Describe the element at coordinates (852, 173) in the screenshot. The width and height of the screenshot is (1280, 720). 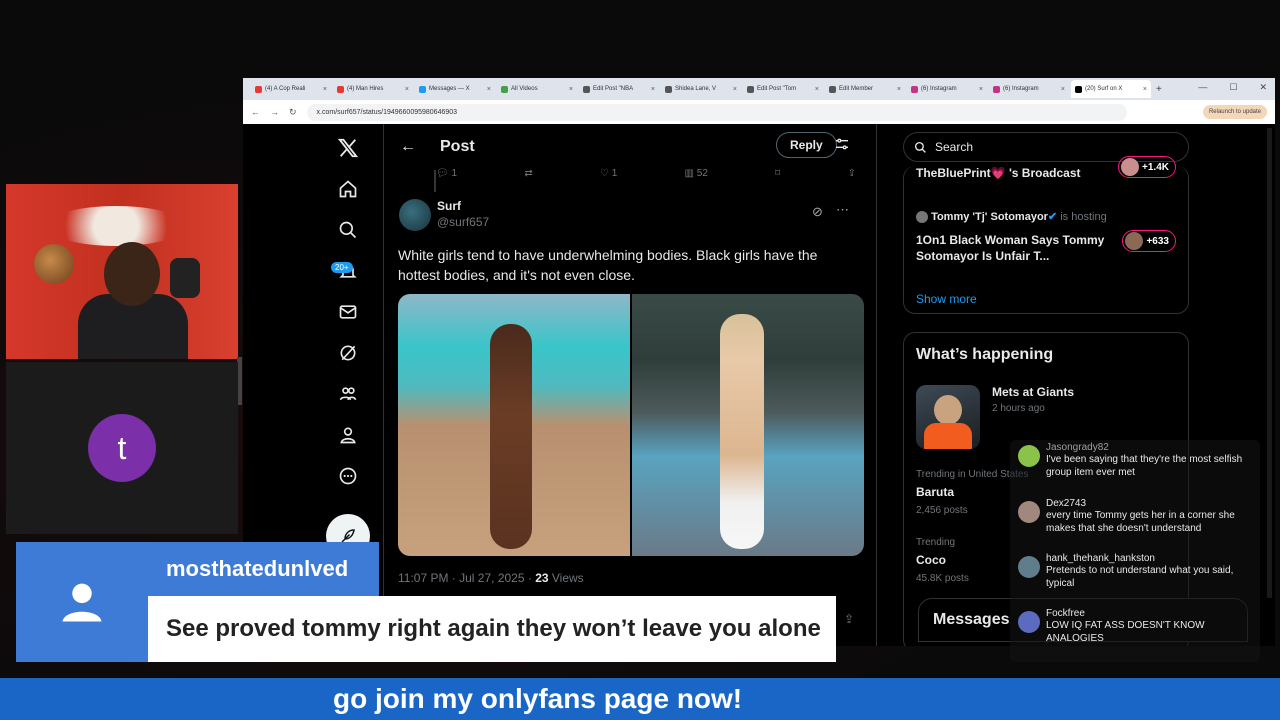
I see `share-icon: ⇪` at that location.